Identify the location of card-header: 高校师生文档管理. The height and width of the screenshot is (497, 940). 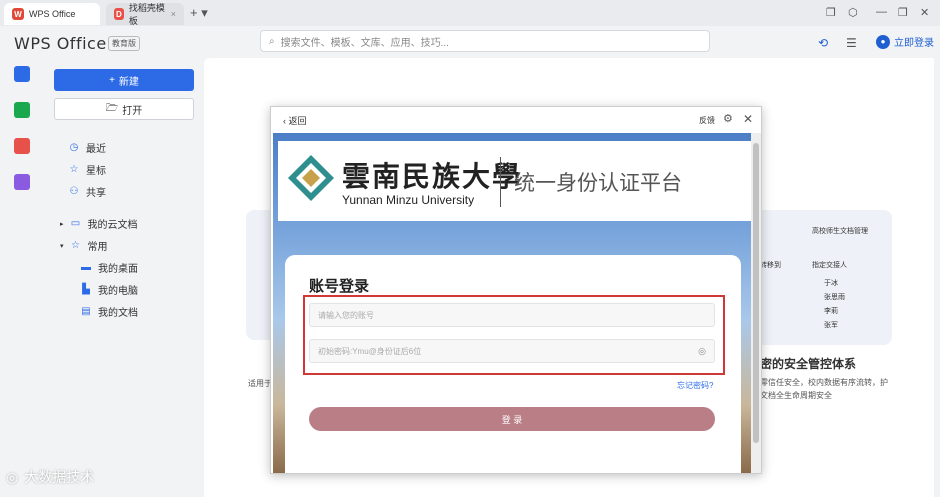
(840, 231).